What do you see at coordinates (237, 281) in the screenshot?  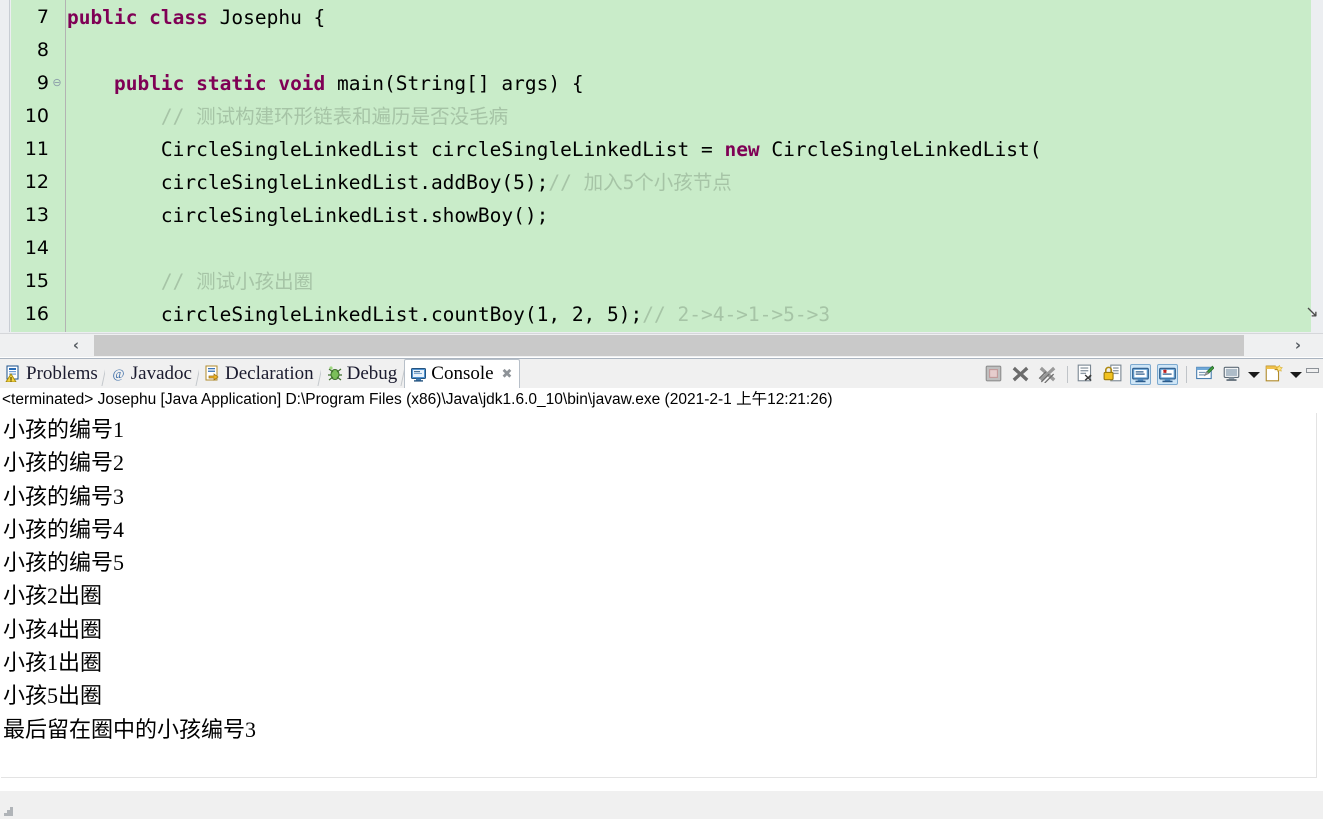 I see `code-token-cmt: // 测试小孩出圈` at bounding box center [237, 281].